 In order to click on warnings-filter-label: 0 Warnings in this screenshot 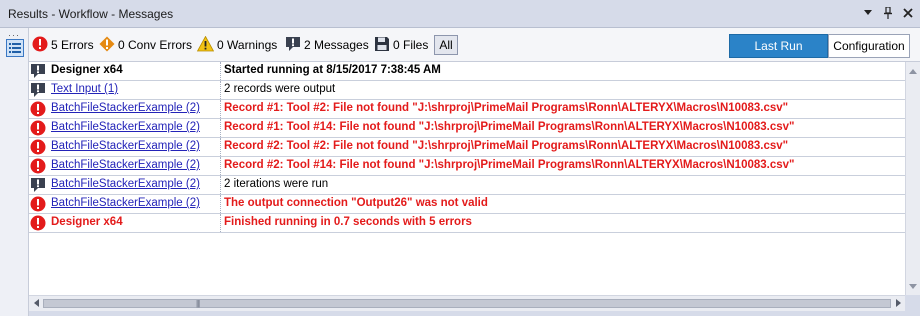, I will do `click(247, 45)`.